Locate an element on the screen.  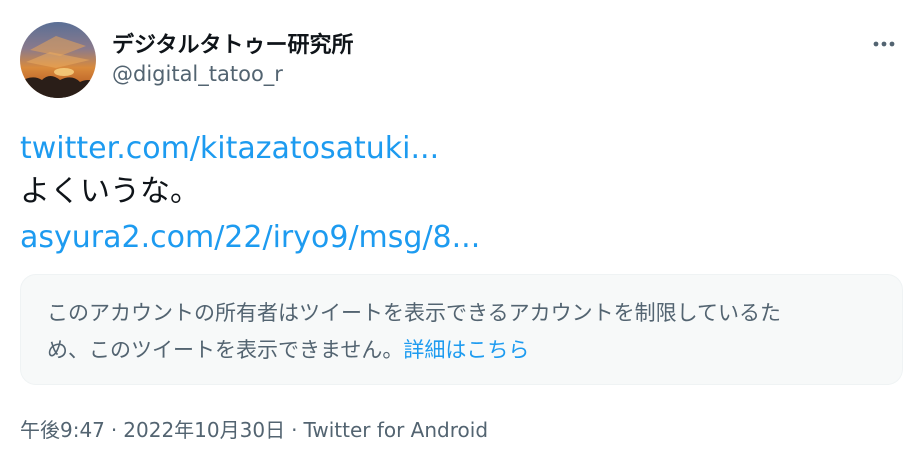
avatar is located at coordinates (58, 60).